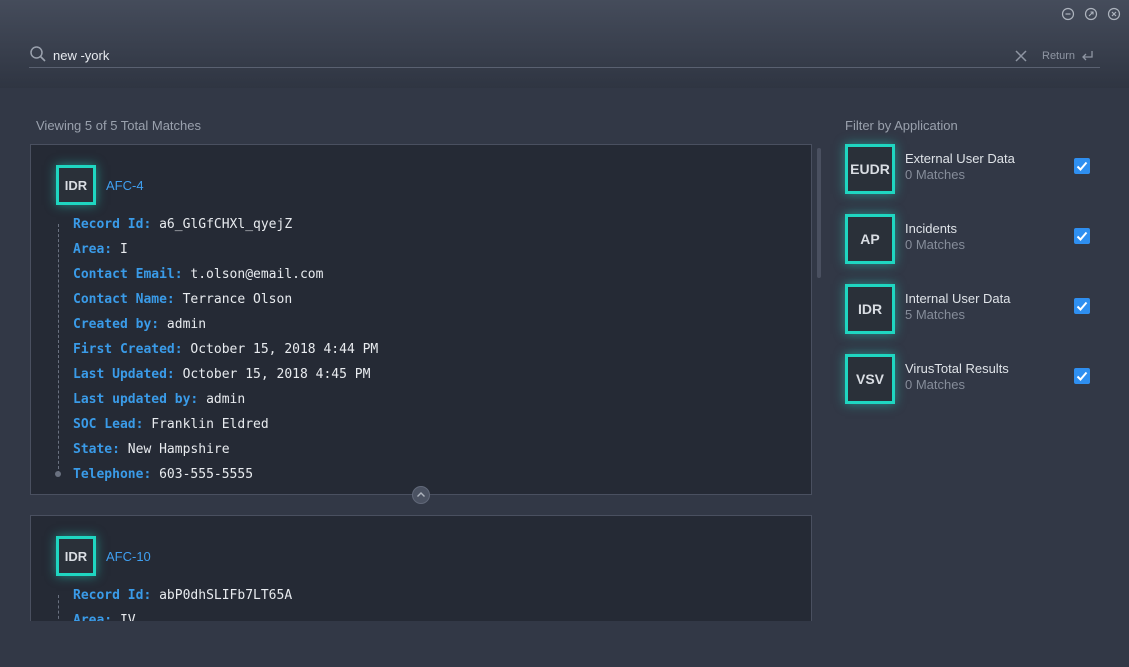 Image resolution: width=1129 pixels, height=667 pixels. What do you see at coordinates (1068, 14) in the screenshot?
I see `minimize-icon` at bounding box center [1068, 14].